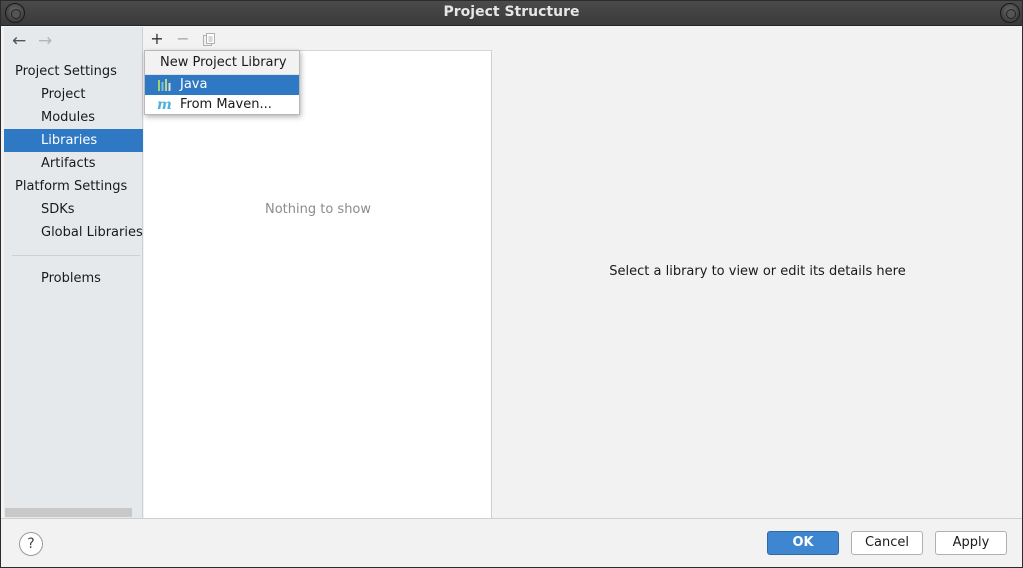 Image resolution: width=1023 pixels, height=568 pixels. Describe the element at coordinates (73, 232) in the screenshot. I see `sidebar-item-global-libraries: Global Libraries` at that location.